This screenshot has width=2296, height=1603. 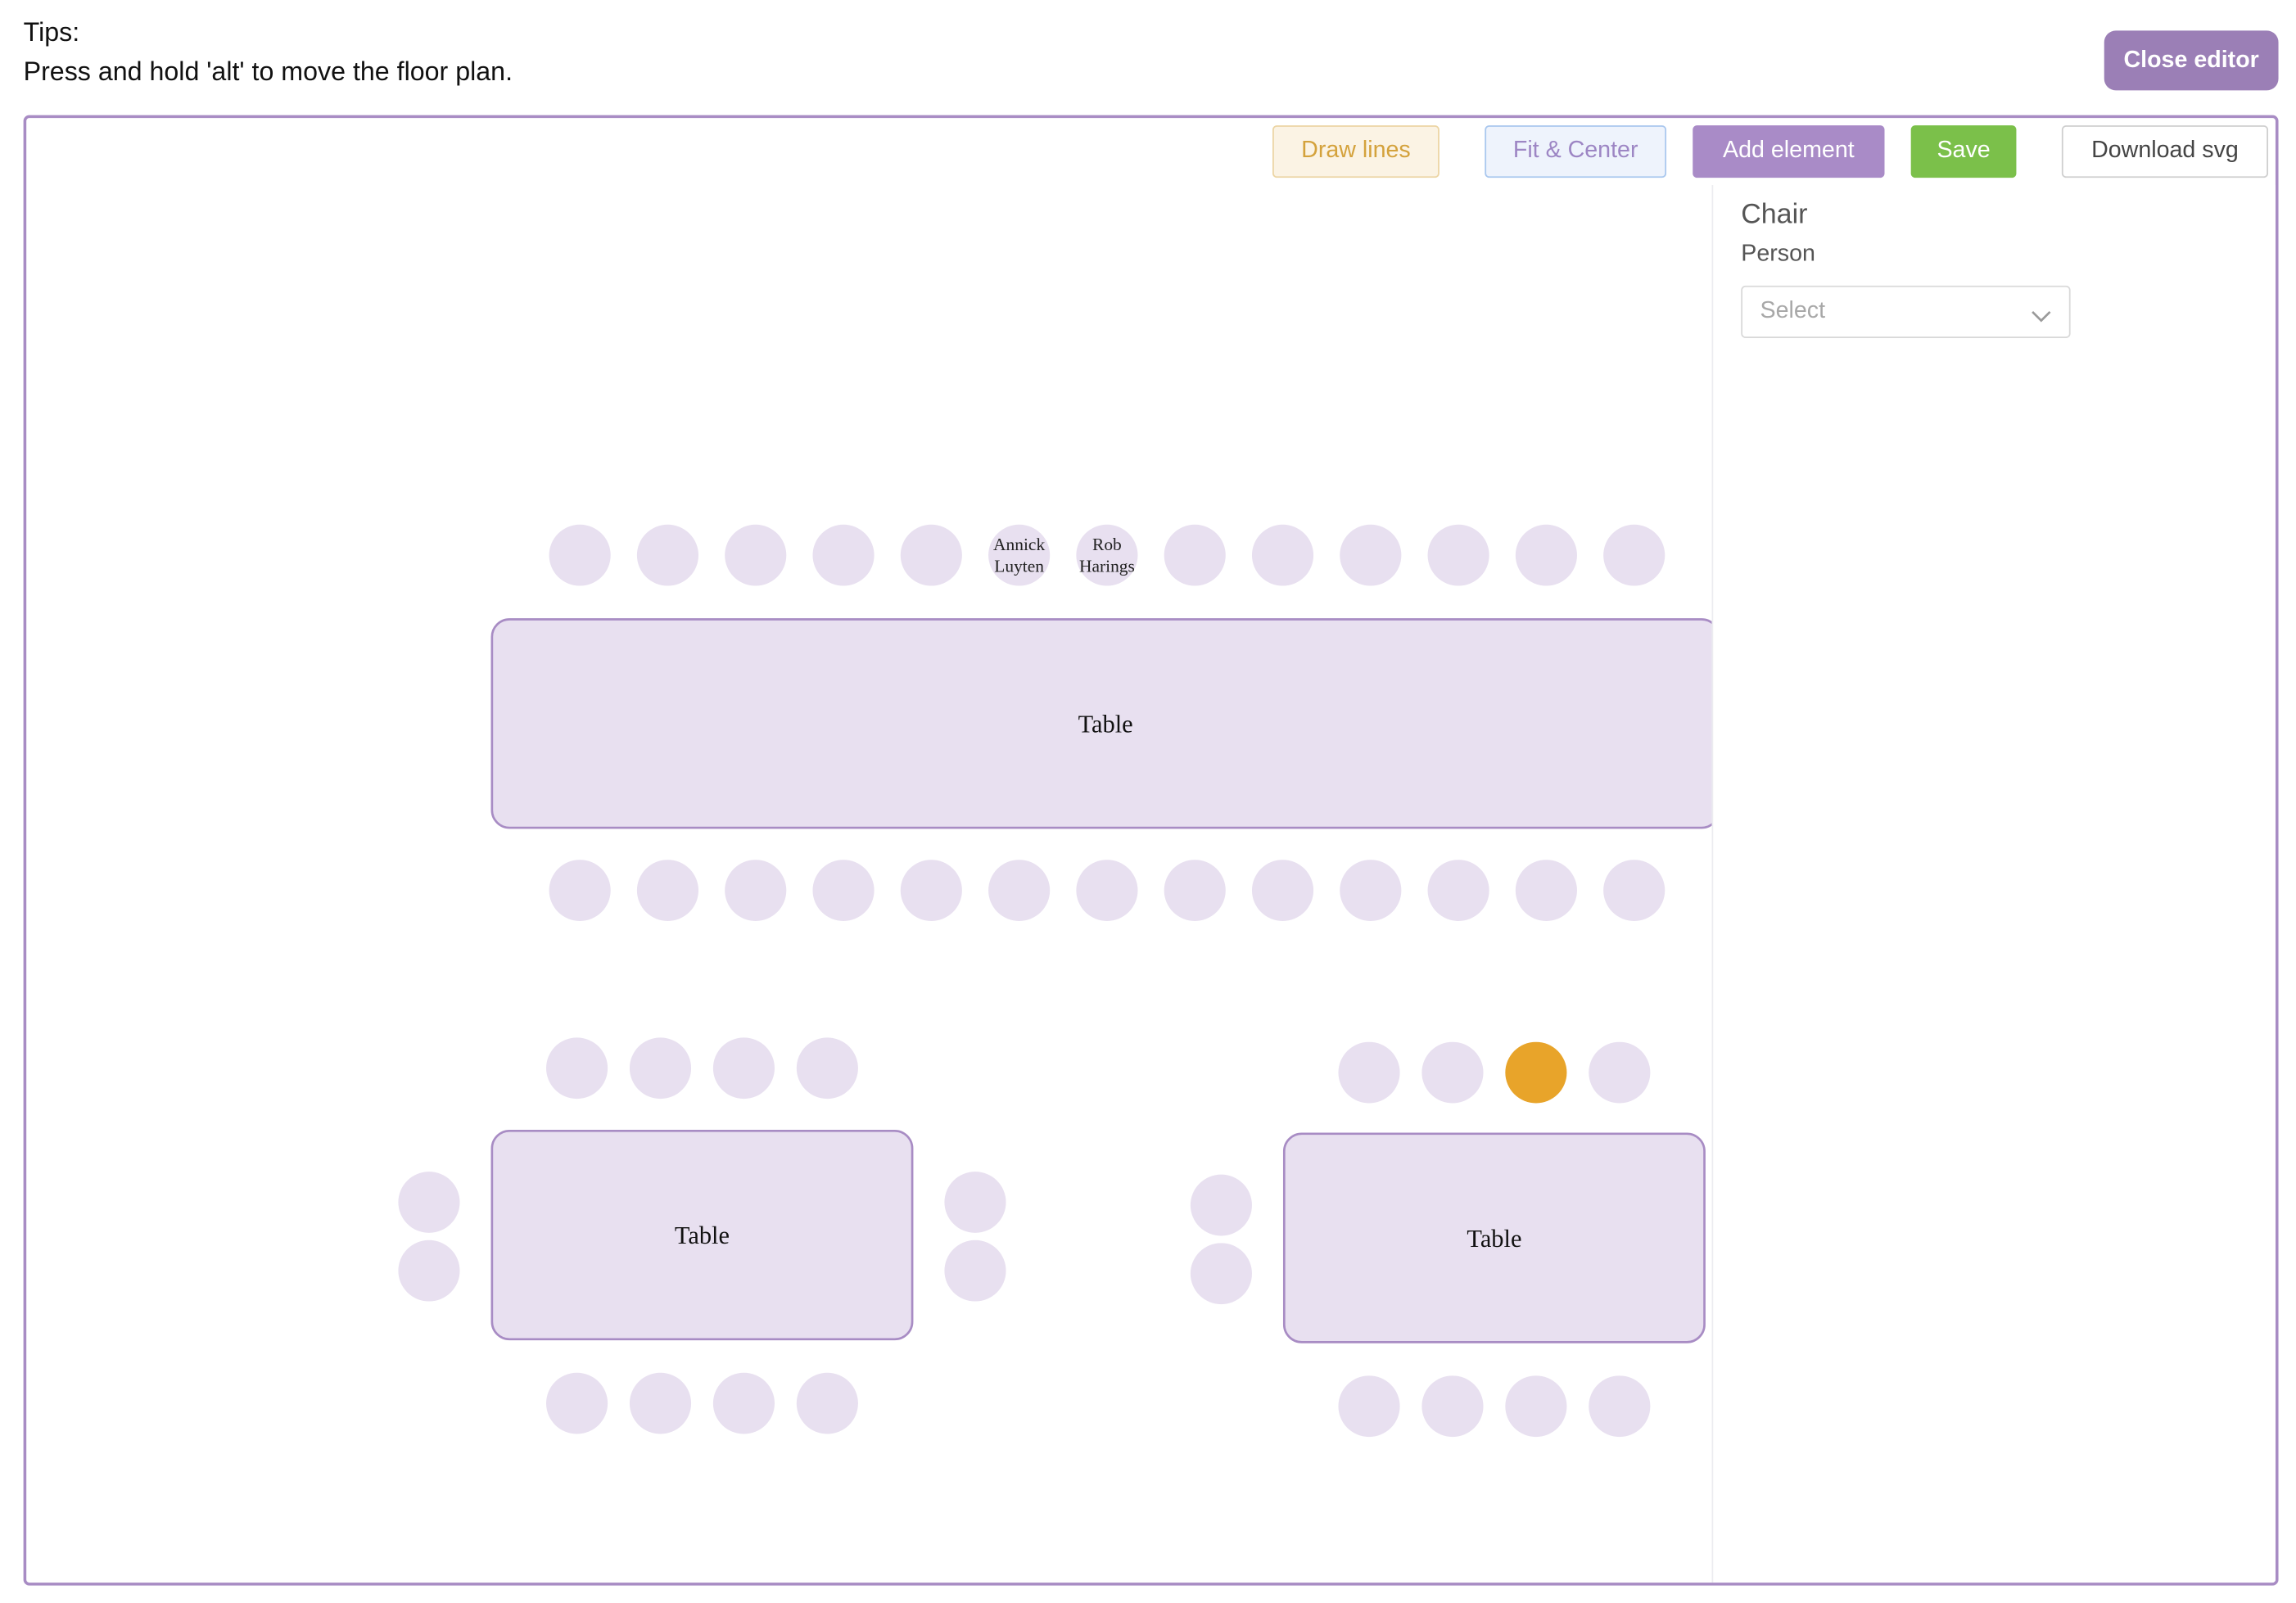 I want to click on download-svg-button: Download svg, so click(x=2165, y=151).